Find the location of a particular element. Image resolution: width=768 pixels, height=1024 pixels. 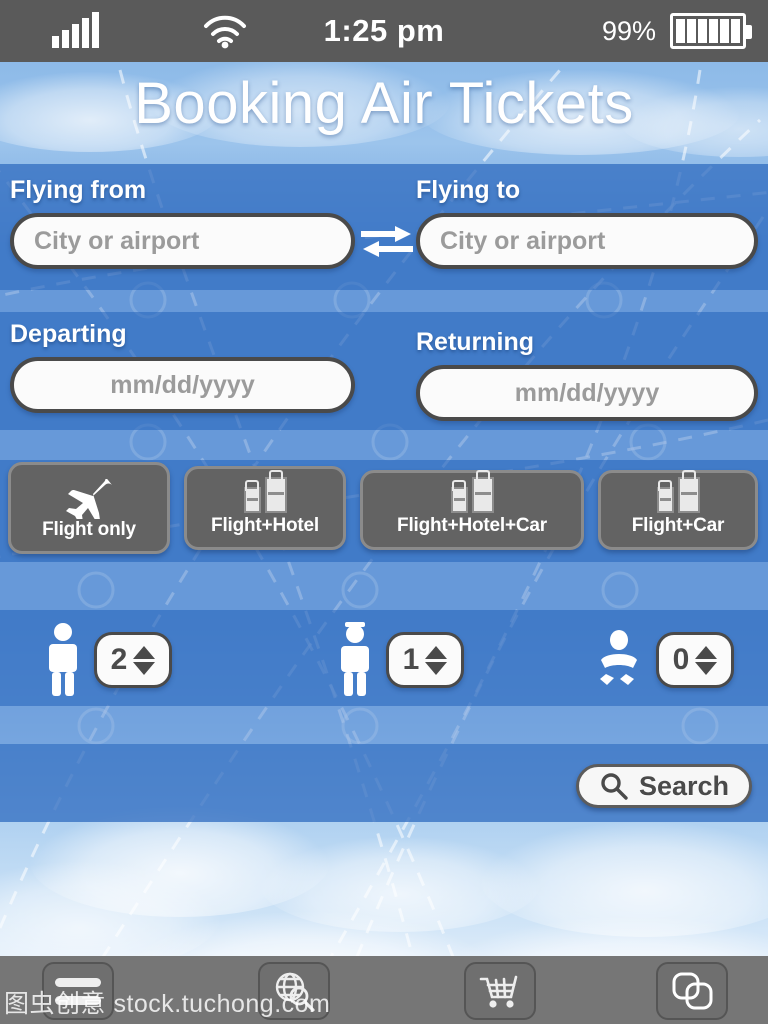

infant-passenger-icon is located at coordinates (618, 657).